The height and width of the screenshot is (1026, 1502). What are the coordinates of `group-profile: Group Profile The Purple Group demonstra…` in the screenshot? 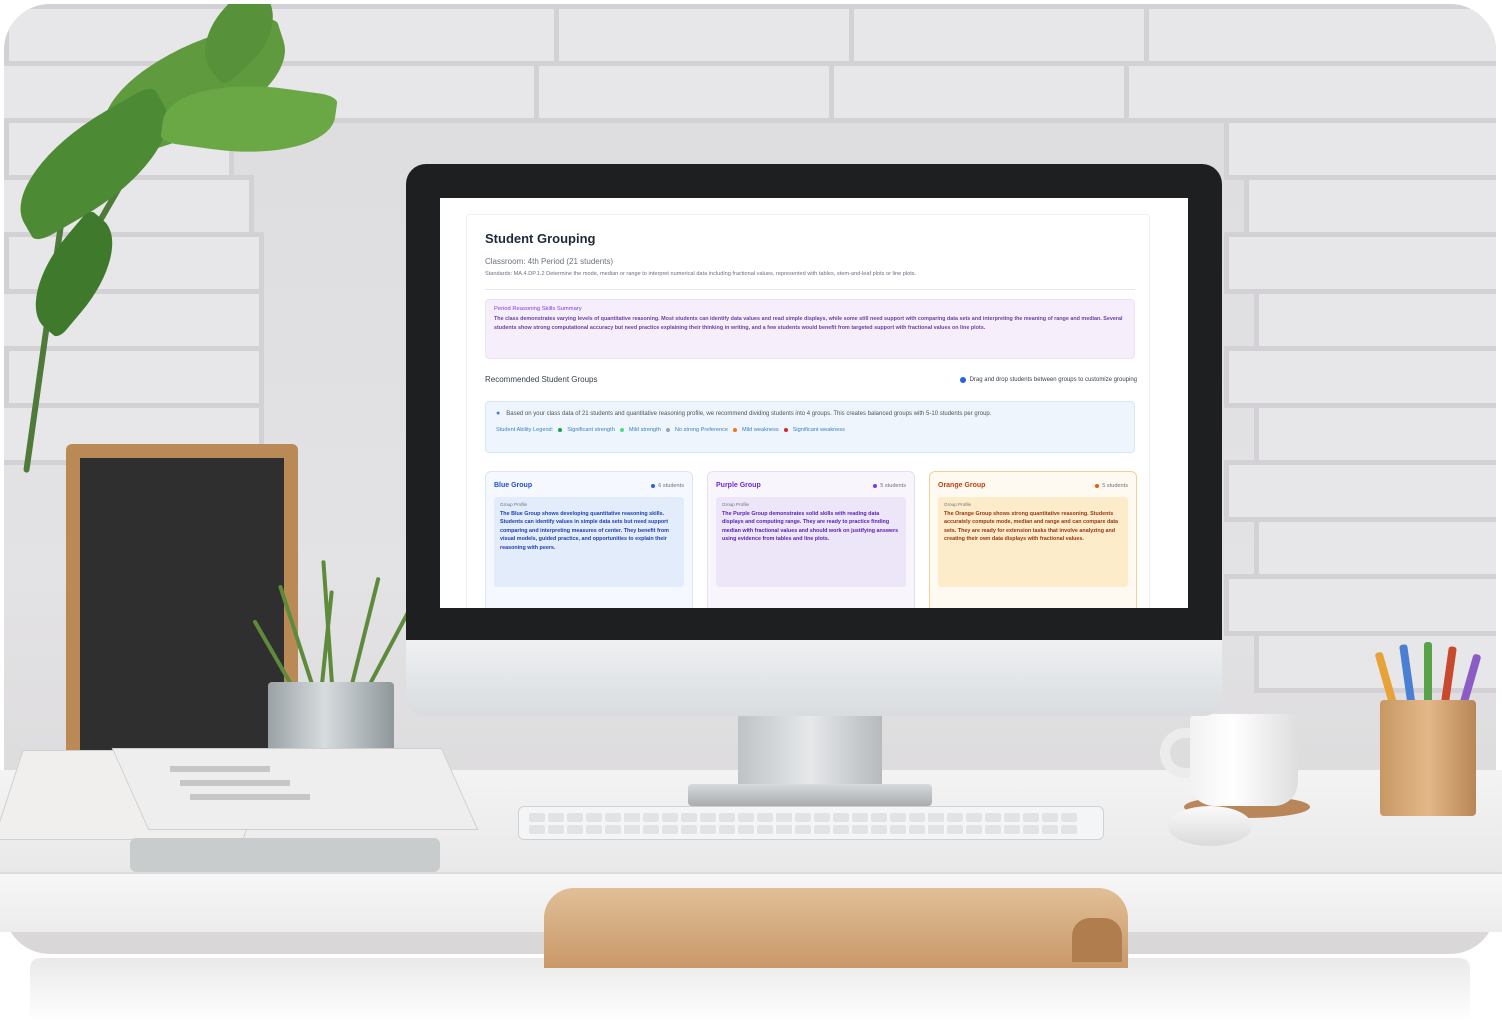 It's located at (811, 542).